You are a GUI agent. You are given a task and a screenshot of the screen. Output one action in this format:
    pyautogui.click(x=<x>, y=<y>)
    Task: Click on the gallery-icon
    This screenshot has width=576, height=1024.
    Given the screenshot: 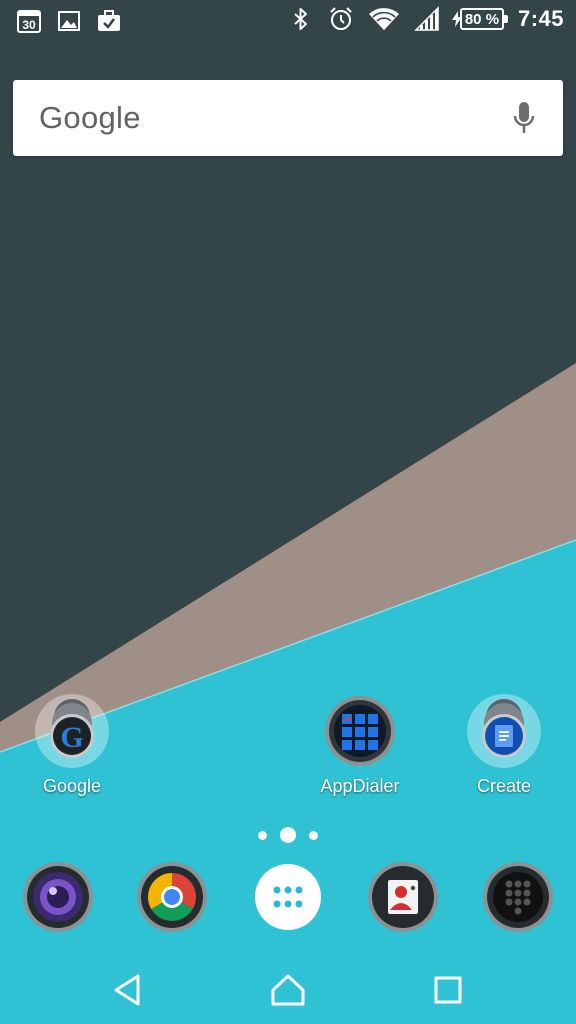 What is the action you would take?
    pyautogui.click(x=69, y=21)
    